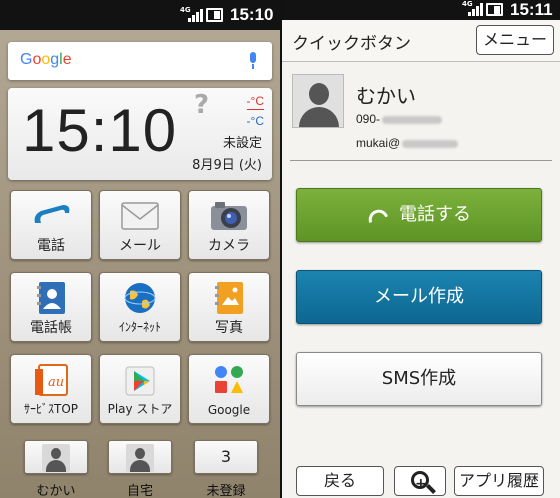 Image resolution: width=560 pixels, height=498 pixels. I want to click on menu-button: メニュー, so click(515, 40).